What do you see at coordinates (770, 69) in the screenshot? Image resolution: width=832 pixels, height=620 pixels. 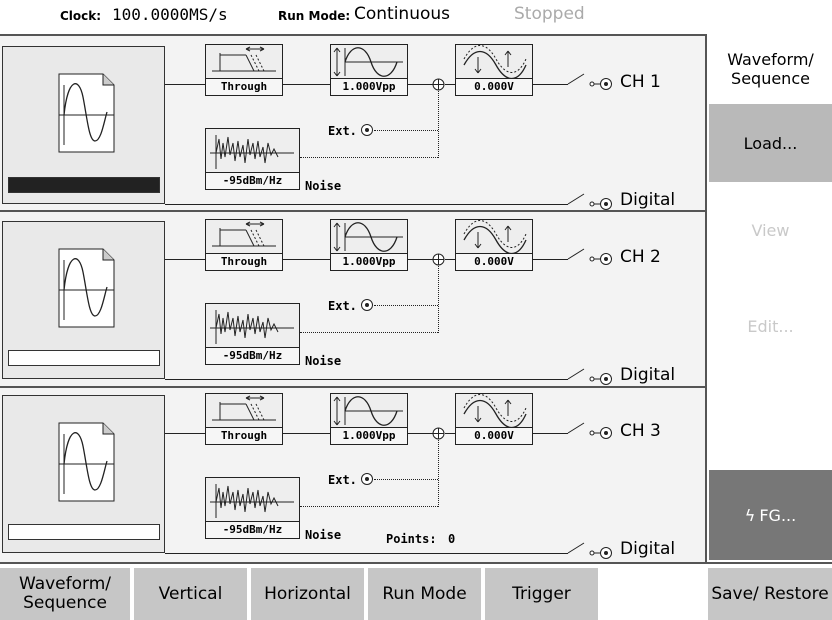 I see `side-menu-title: Waveform/ Sequence` at bounding box center [770, 69].